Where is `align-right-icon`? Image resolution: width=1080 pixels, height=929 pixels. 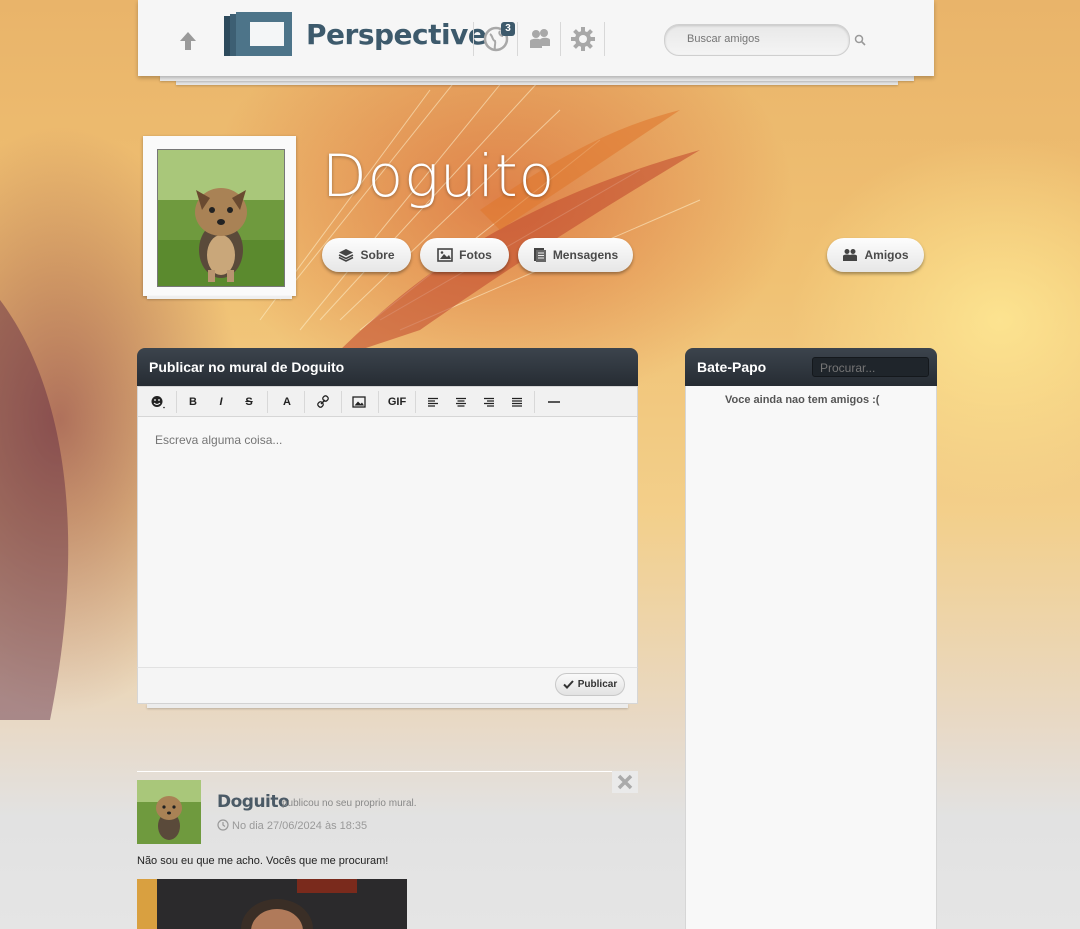 align-right-icon is located at coordinates (489, 402).